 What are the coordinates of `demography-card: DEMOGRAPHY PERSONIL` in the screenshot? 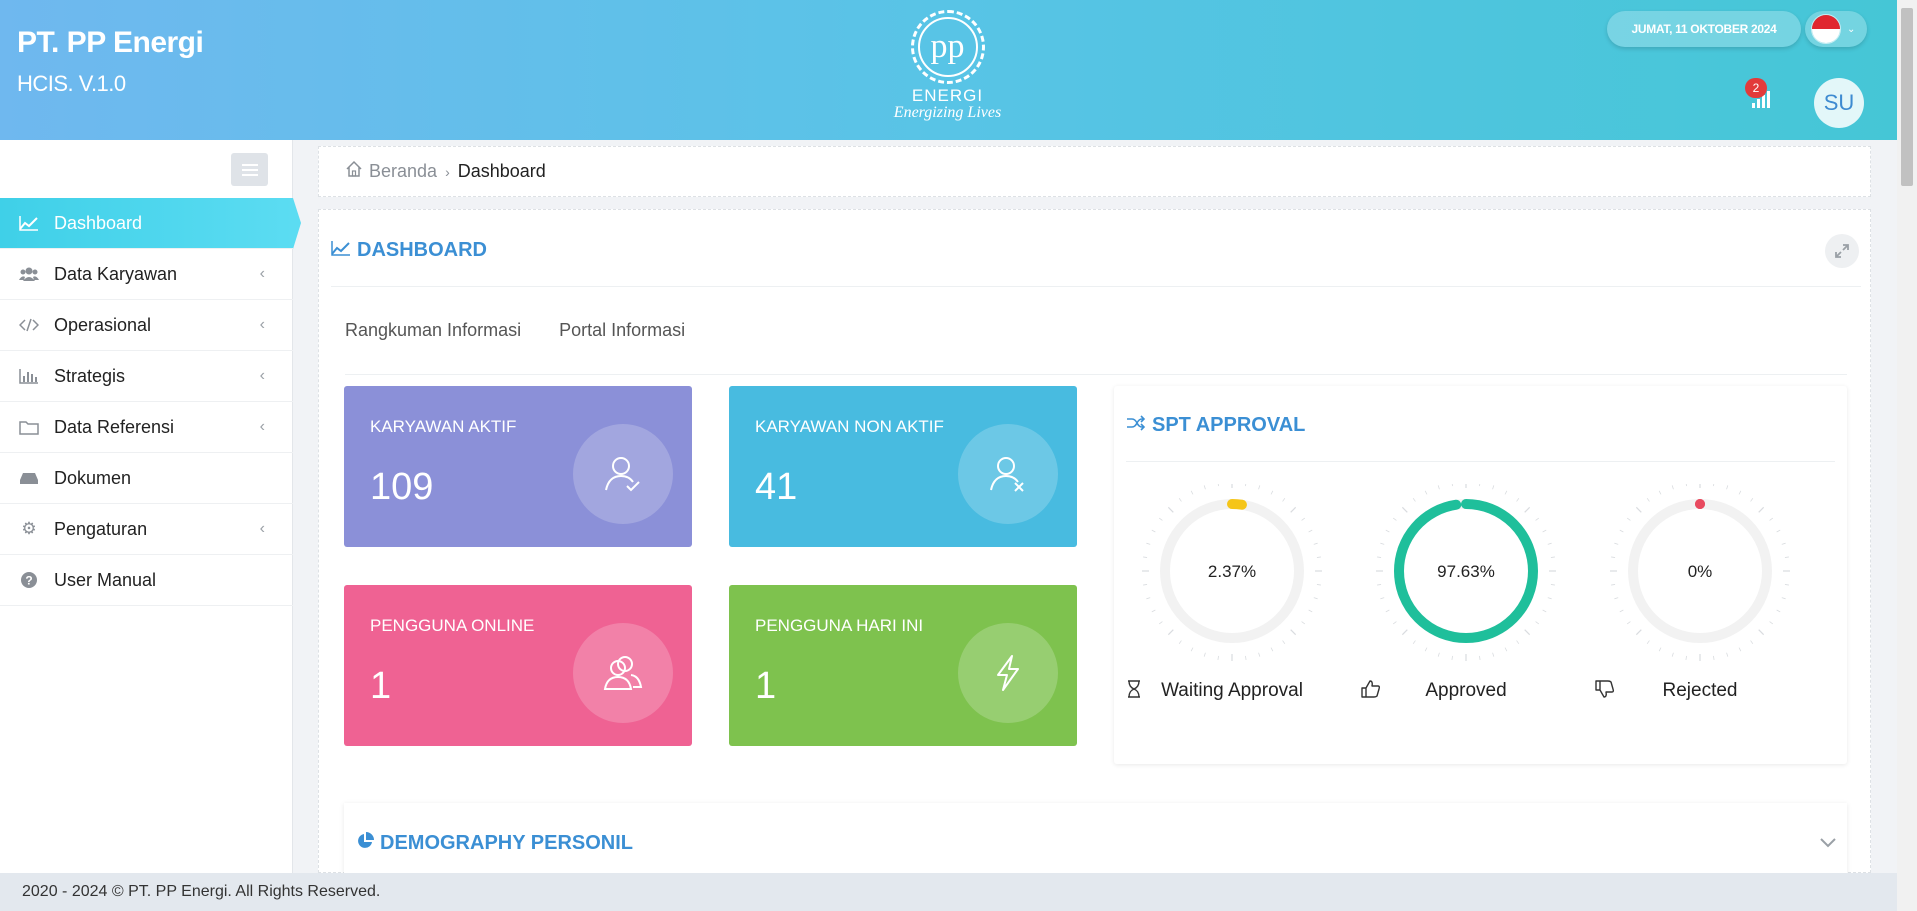 It's located at (1095, 838).